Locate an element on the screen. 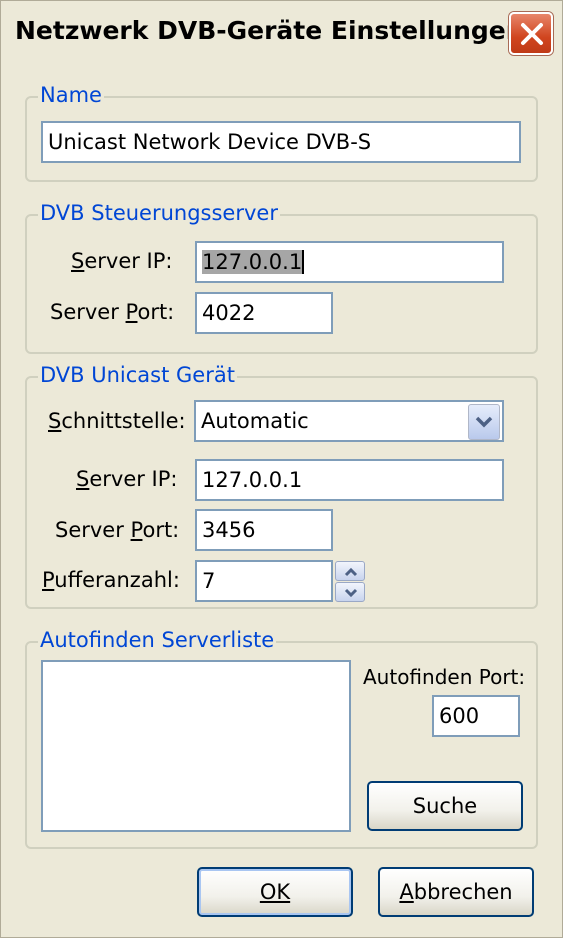  unicast-ip-field: 127.0.0.1 is located at coordinates (349, 480).